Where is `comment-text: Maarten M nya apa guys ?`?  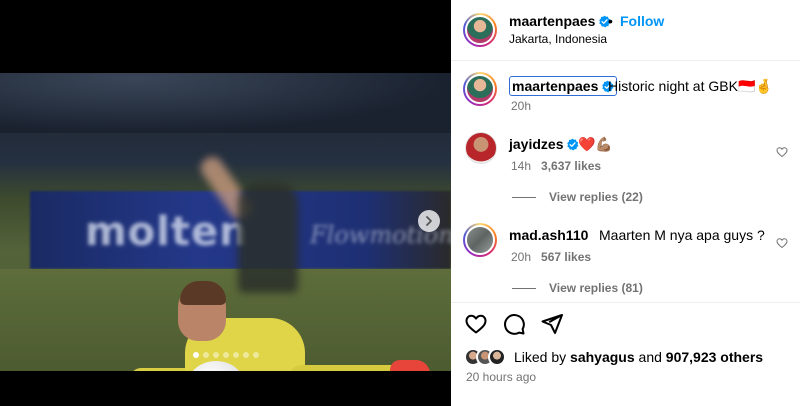
comment-text: Maarten M nya apa guys ? is located at coordinates (682, 235).